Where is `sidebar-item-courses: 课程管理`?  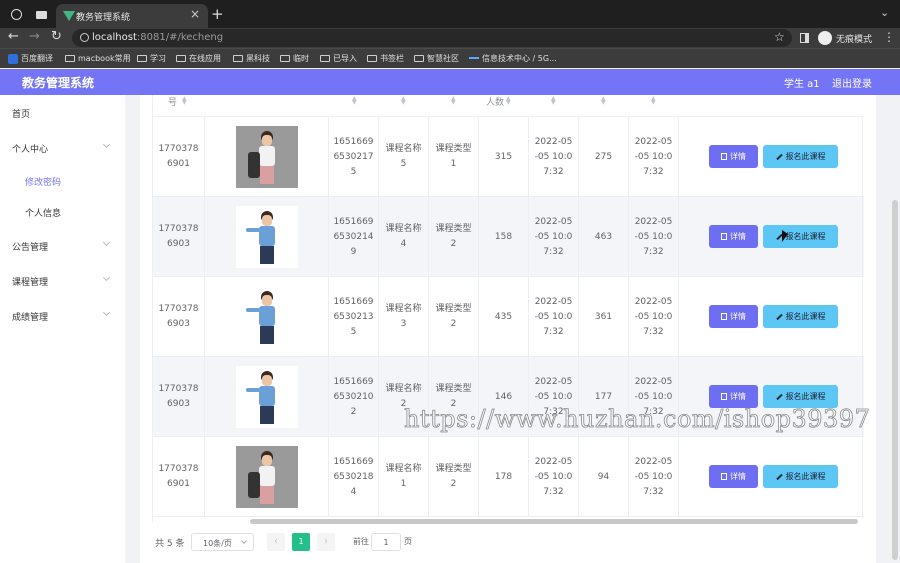 sidebar-item-courses: 课程管理 is located at coordinates (30, 281).